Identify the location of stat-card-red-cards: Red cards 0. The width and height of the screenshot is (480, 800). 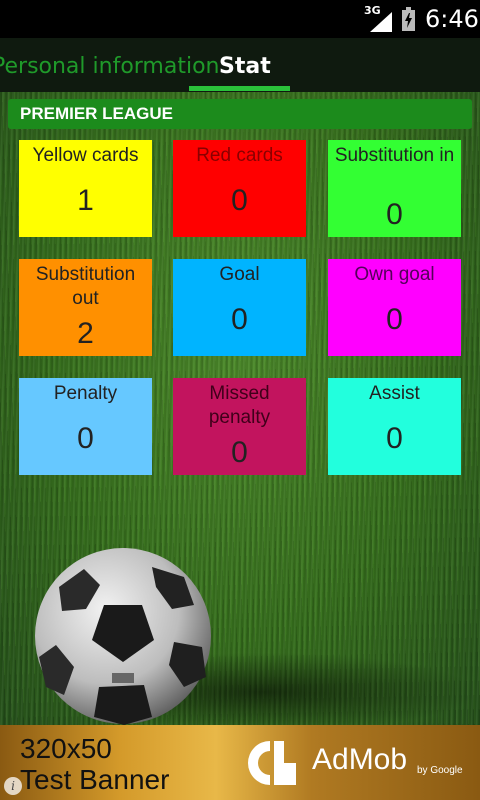
(239, 188).